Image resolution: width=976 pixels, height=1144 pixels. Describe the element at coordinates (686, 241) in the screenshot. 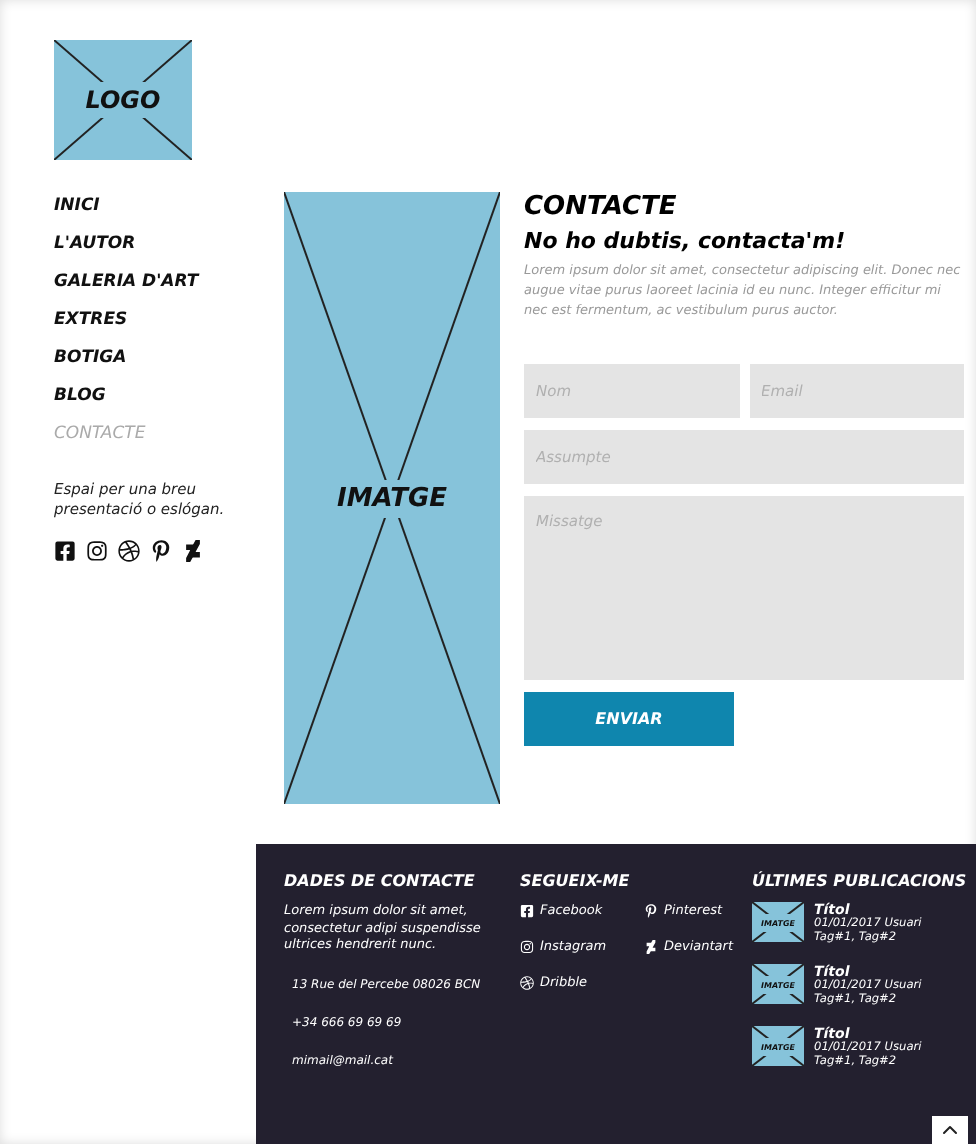

I see `contact-subtitle: No ho dubtis, contacta'm!` at that location.